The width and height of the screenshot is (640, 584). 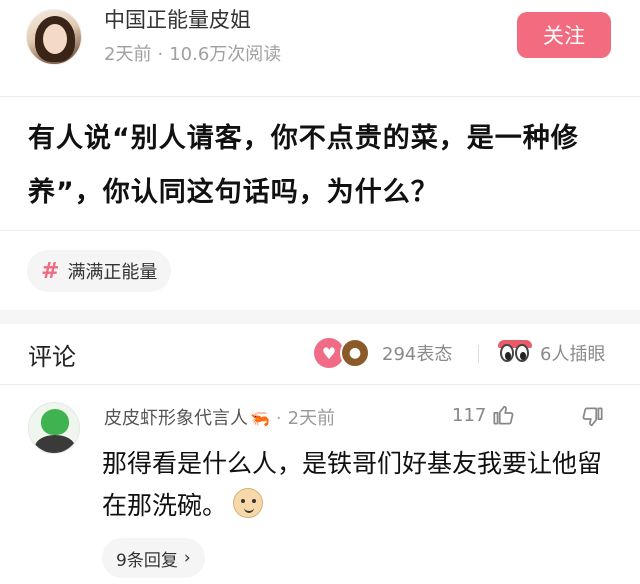 What do you see at coordinates (311, 418) in the screenshot?
I see `comment-time: 2天前` at bounding box center [311, 418].